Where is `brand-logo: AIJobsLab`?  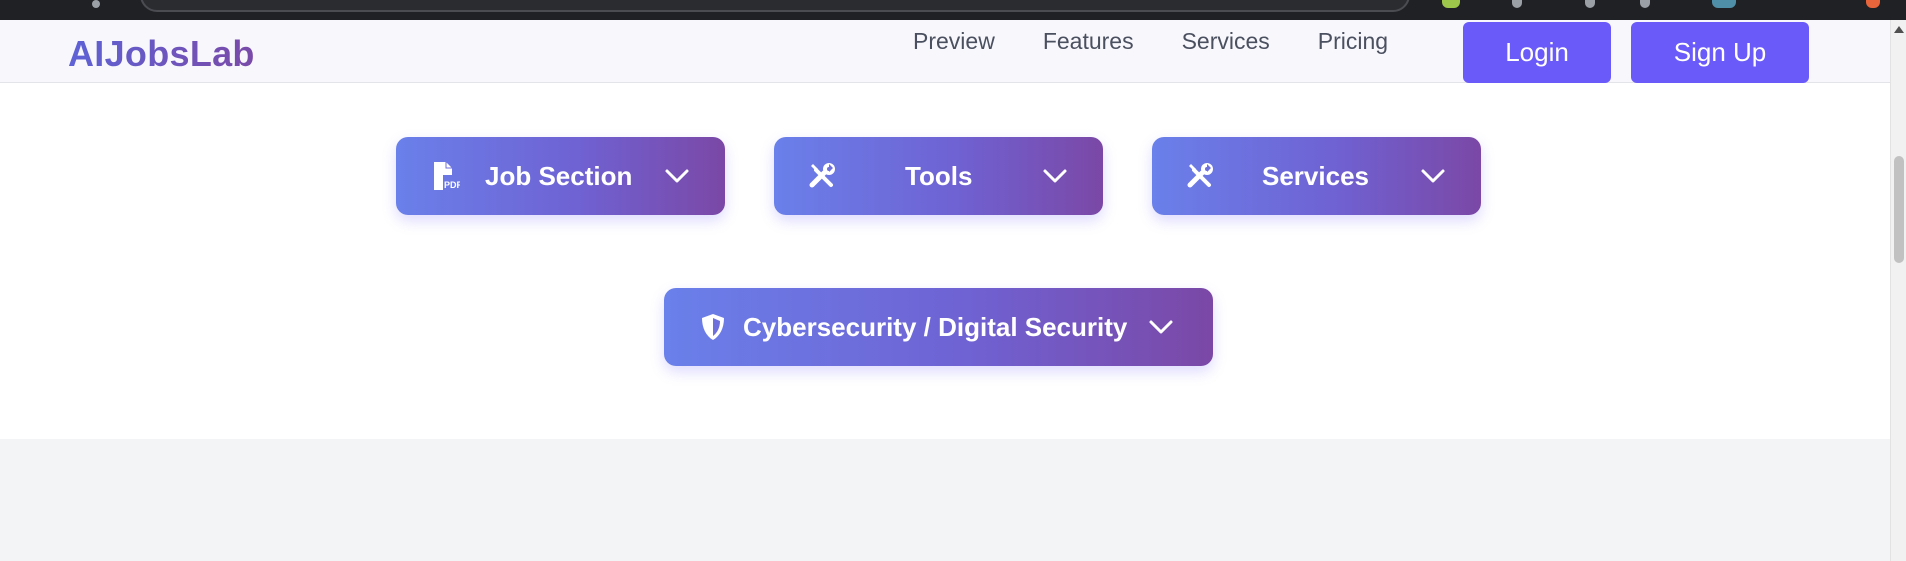
brand-logo: AIJobsLab is located at coordinates (161, 54).